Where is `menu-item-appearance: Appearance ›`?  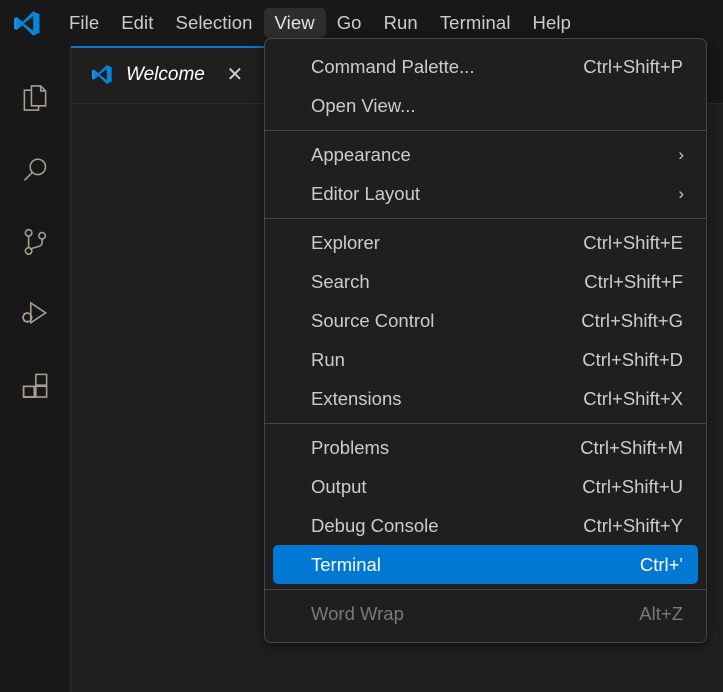 menu-item-appearance: Appearance › is located at coordinates (485, 154).